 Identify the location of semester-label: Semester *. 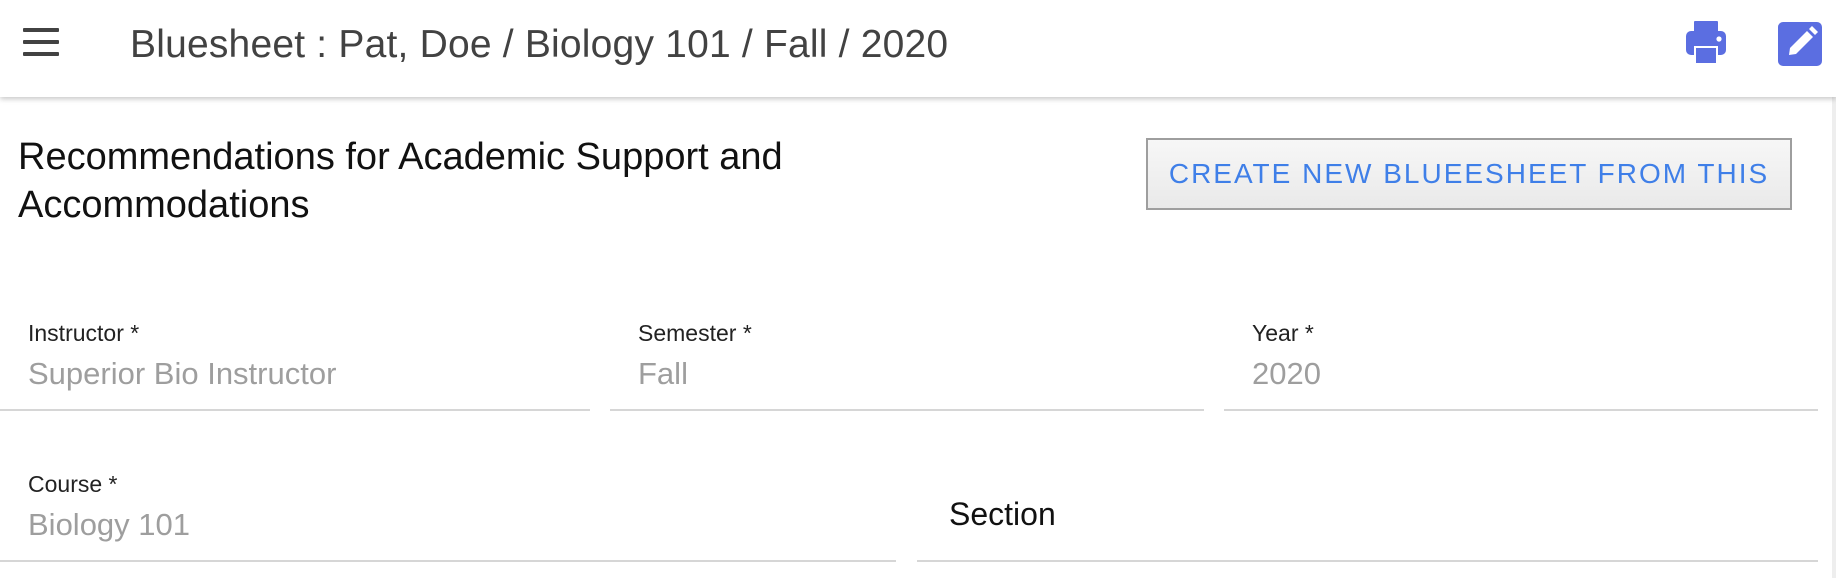
(695, 333).